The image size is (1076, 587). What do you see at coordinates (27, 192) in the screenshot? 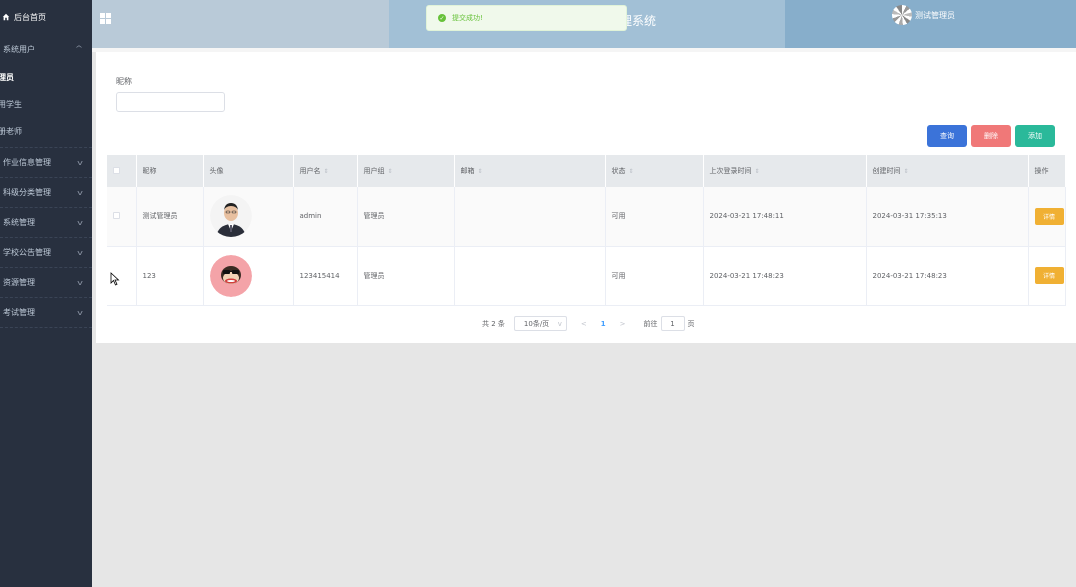
I see `sidebar-group-label: 科级分类管理` at bounding box center [27, 192].